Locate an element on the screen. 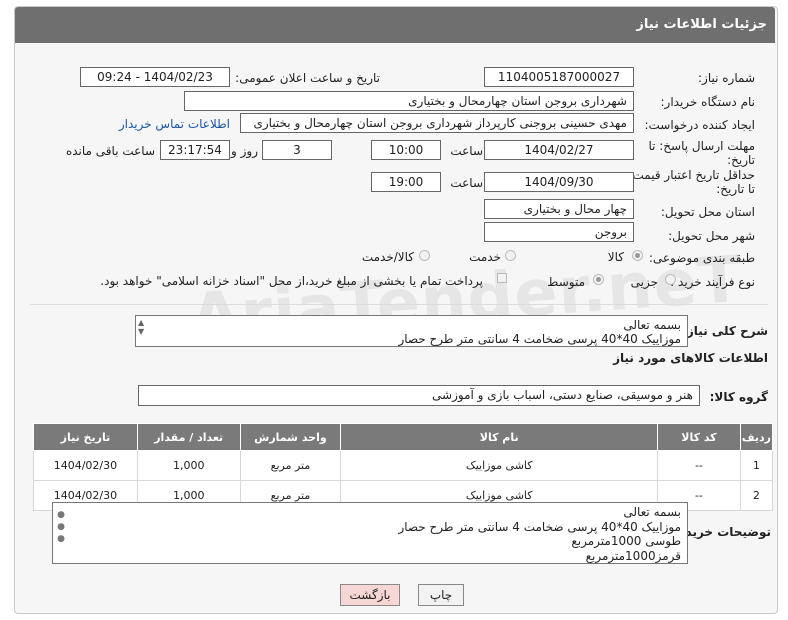  province-field: چهار محال و بختیاری is located at coordinates (559, 209).